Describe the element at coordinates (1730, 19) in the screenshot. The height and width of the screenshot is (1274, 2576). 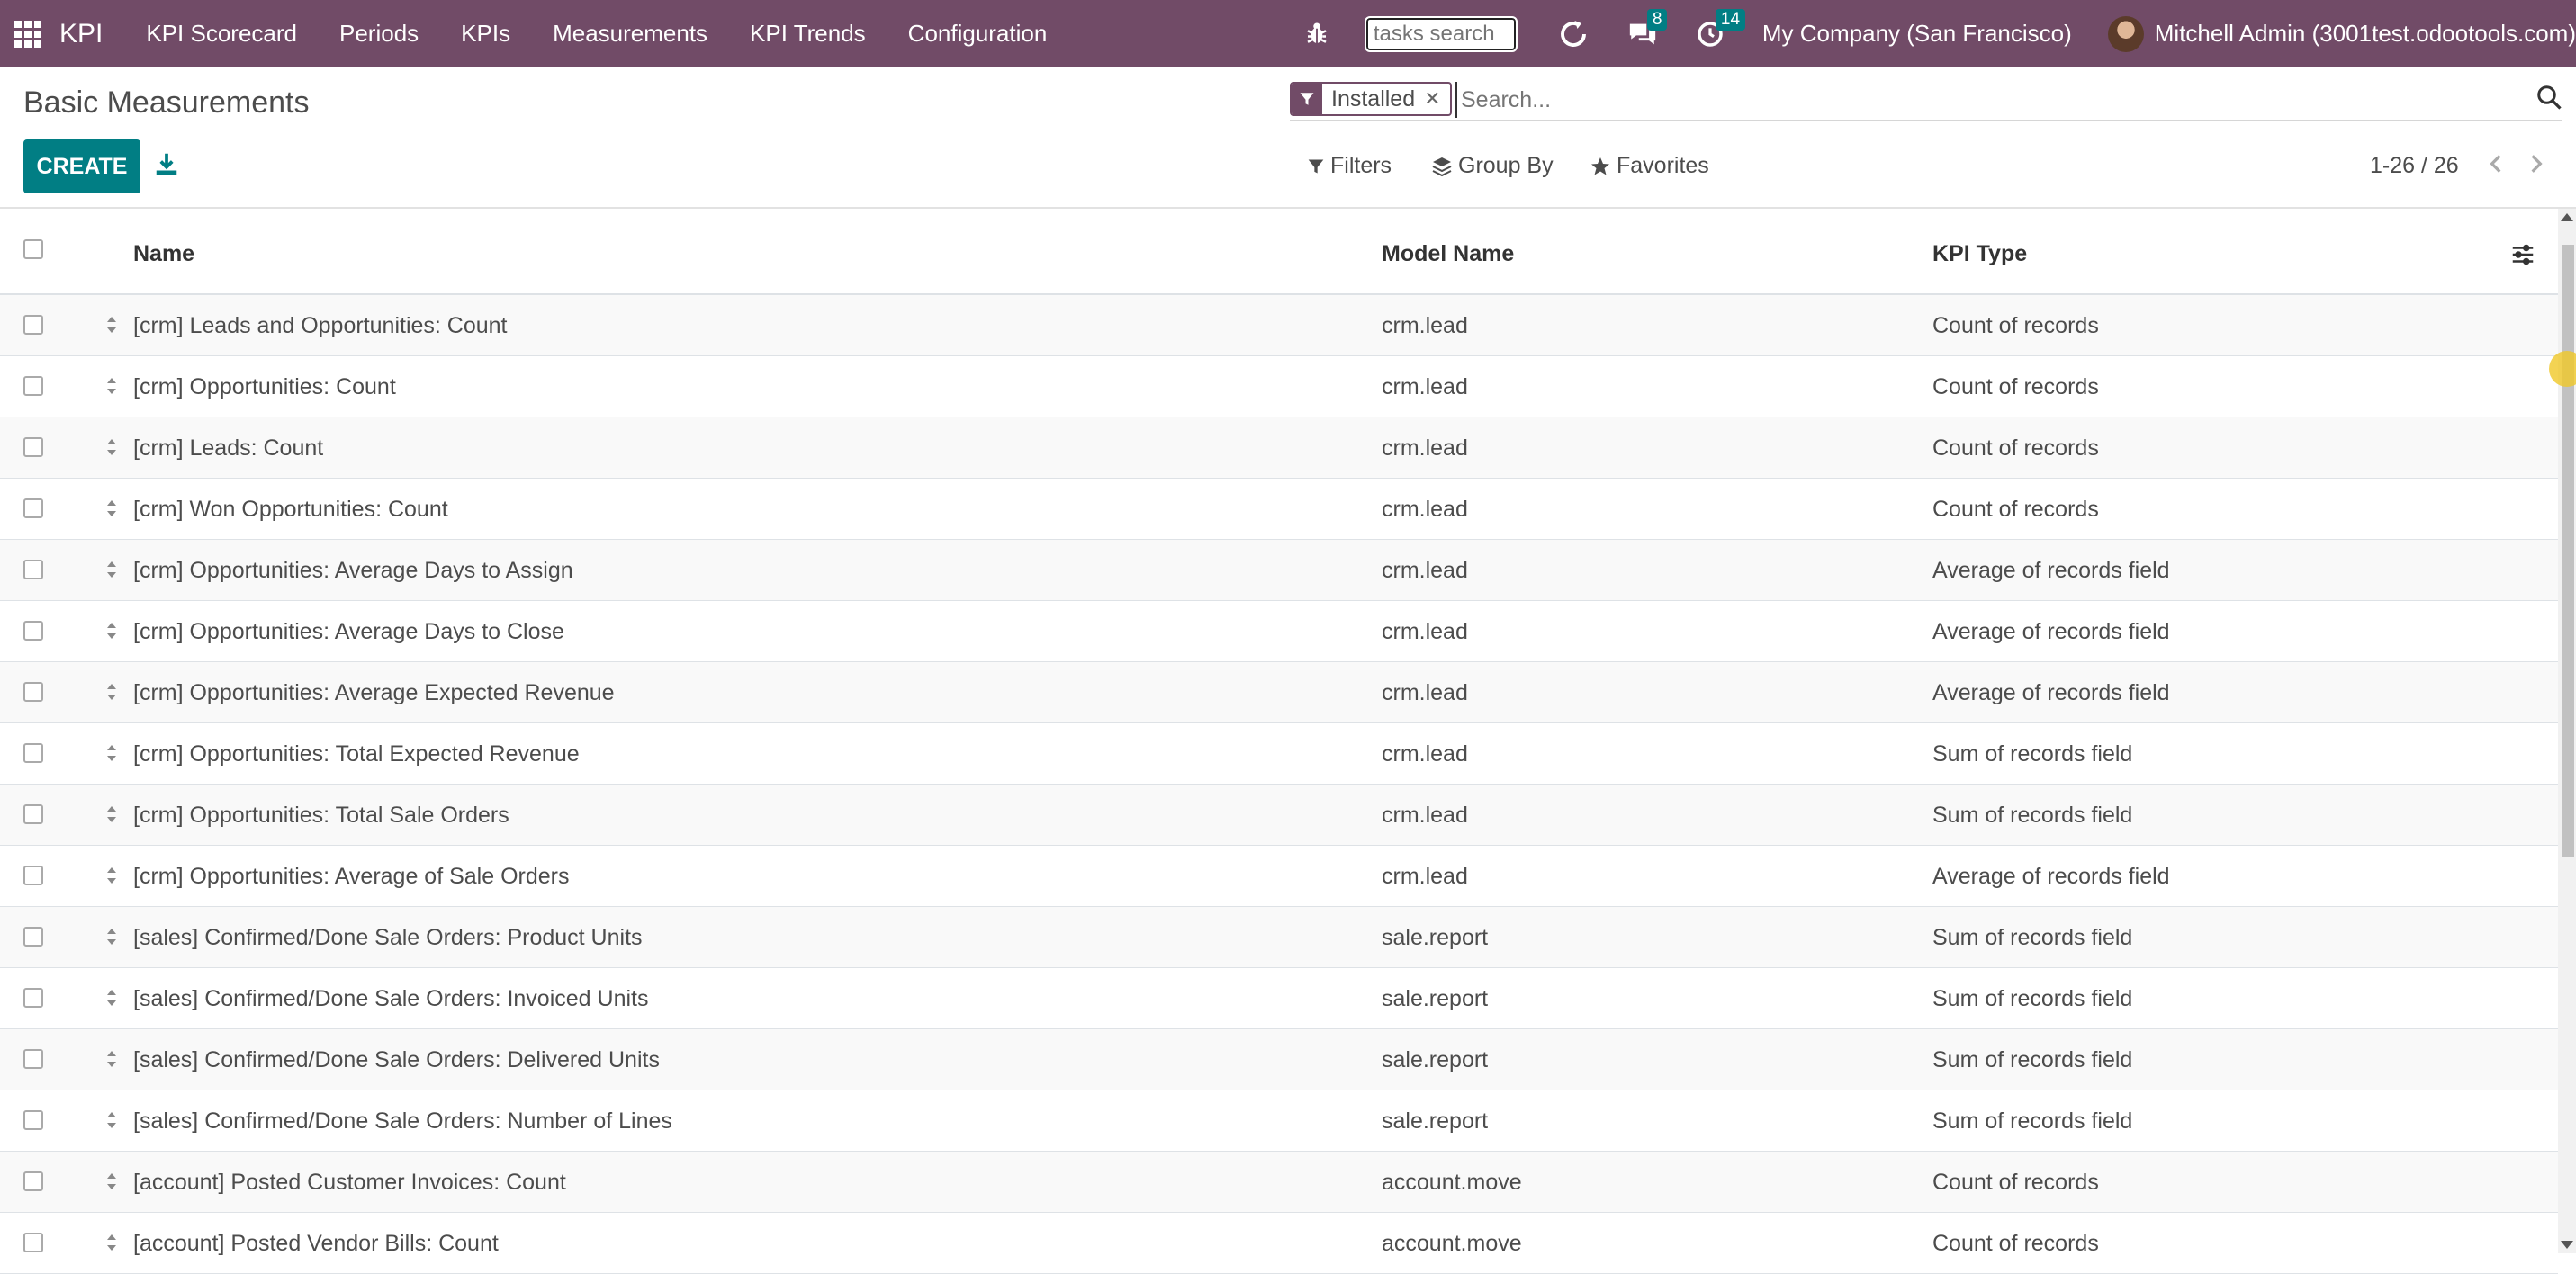
I see `activities-count-badge: 14` at that location.